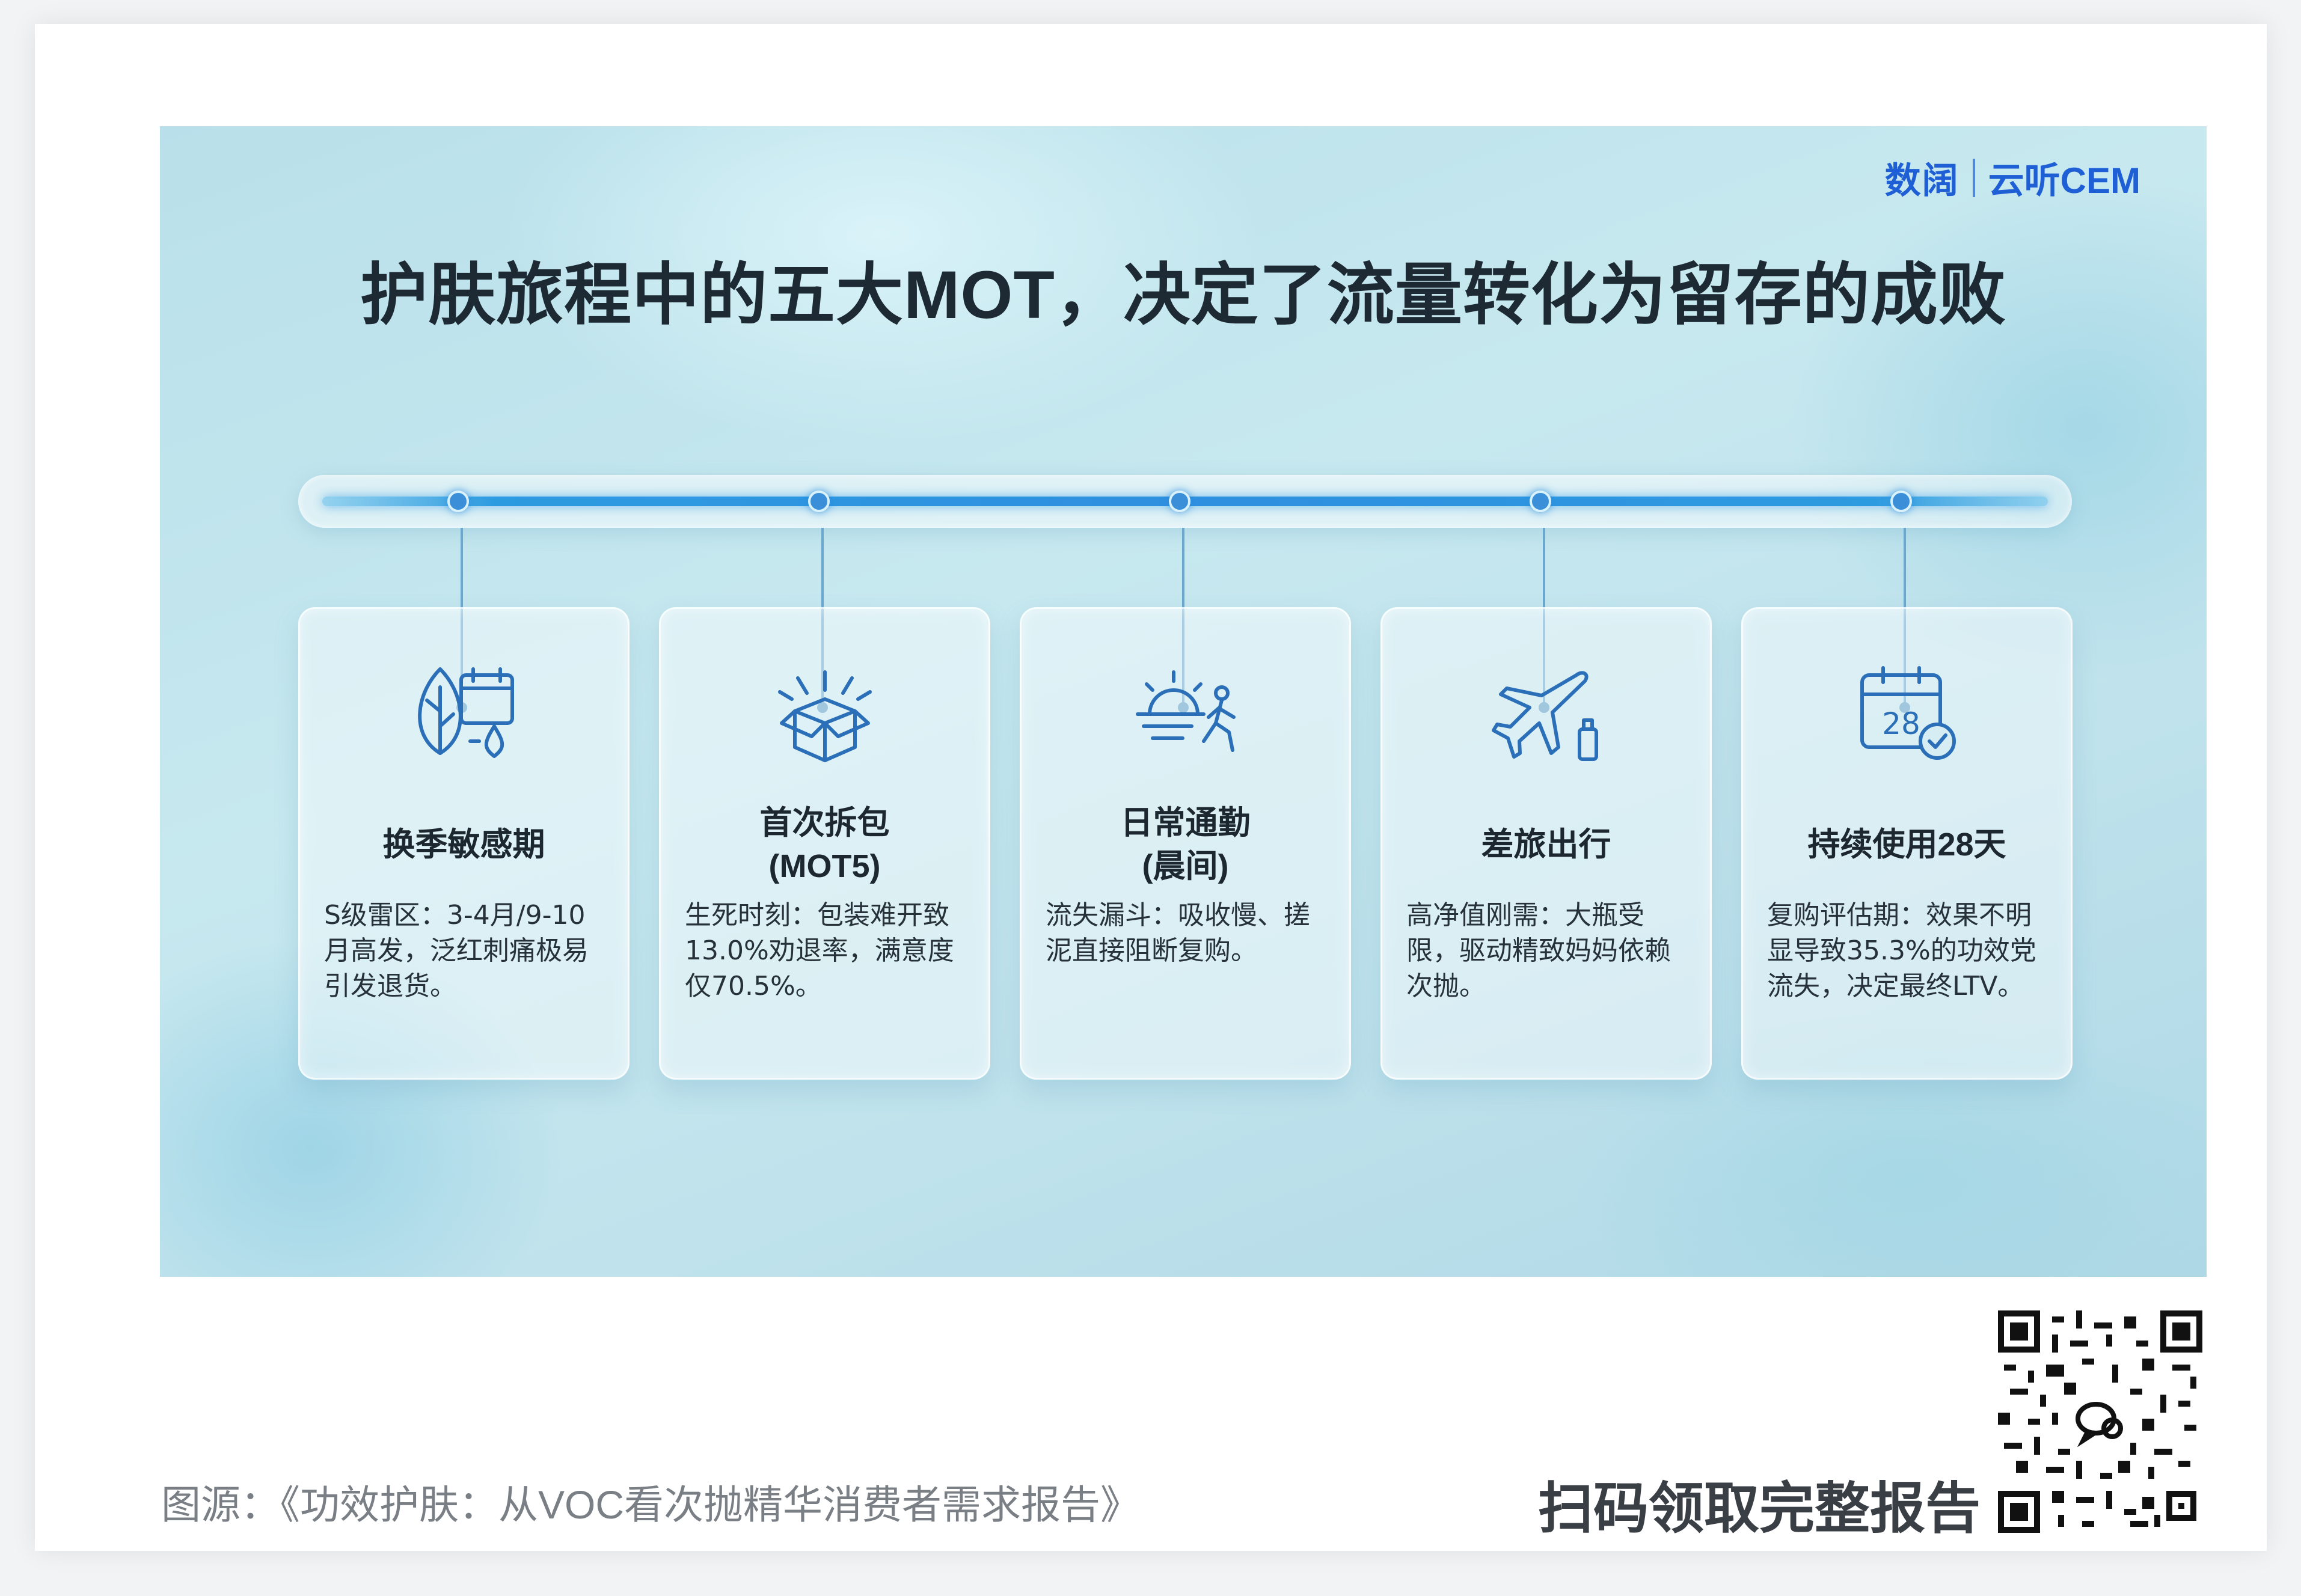 The image size is (2301, 1596). I want to click on airplane-bottle-icon, so click(1544, 716).